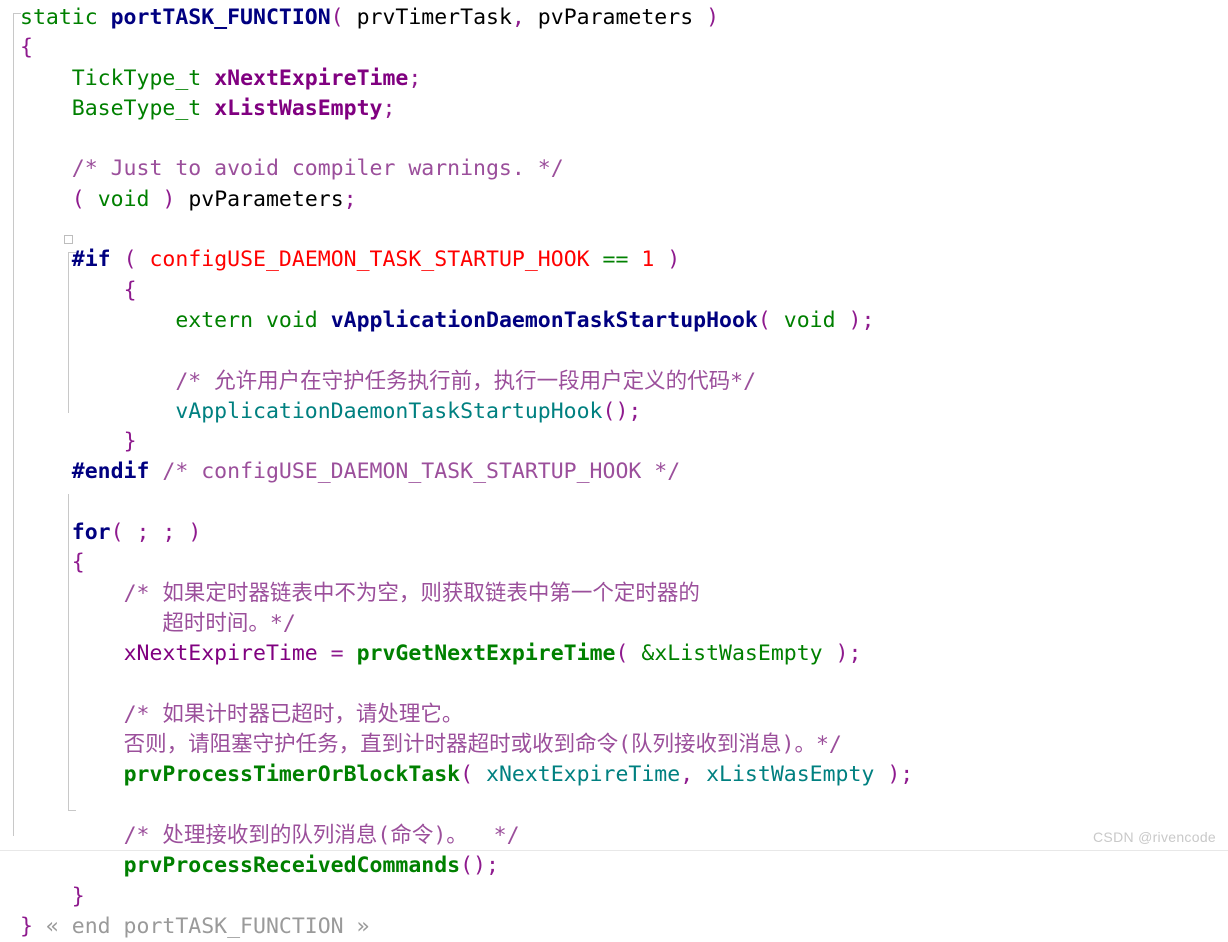 This screenshot has height=942, width=1228. What do you see at coordinates (317, 169) in the screenshot?
I see `code-token-cmt: /* Just to avoid compiler warnings. */` at bounding box center [317, 169].